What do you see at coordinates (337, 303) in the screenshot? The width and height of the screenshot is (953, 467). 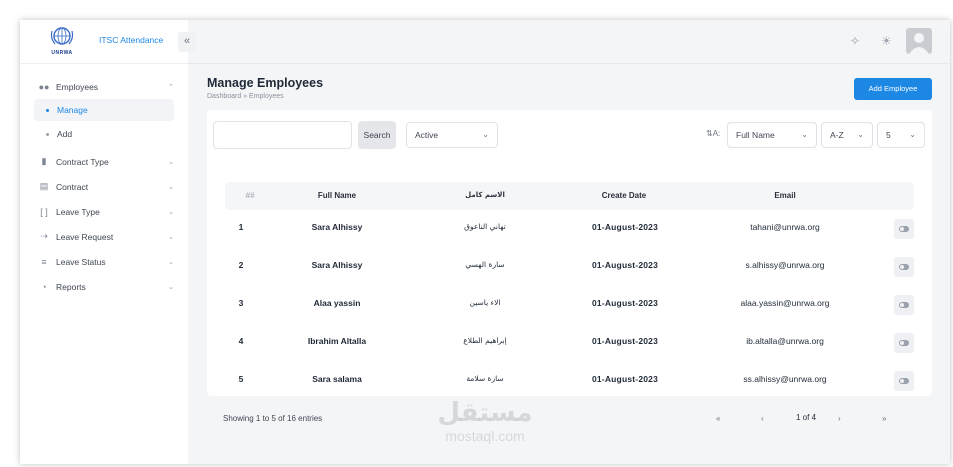 I see `row-full-name: Alaa yassin` at bounding box center [337, 303].